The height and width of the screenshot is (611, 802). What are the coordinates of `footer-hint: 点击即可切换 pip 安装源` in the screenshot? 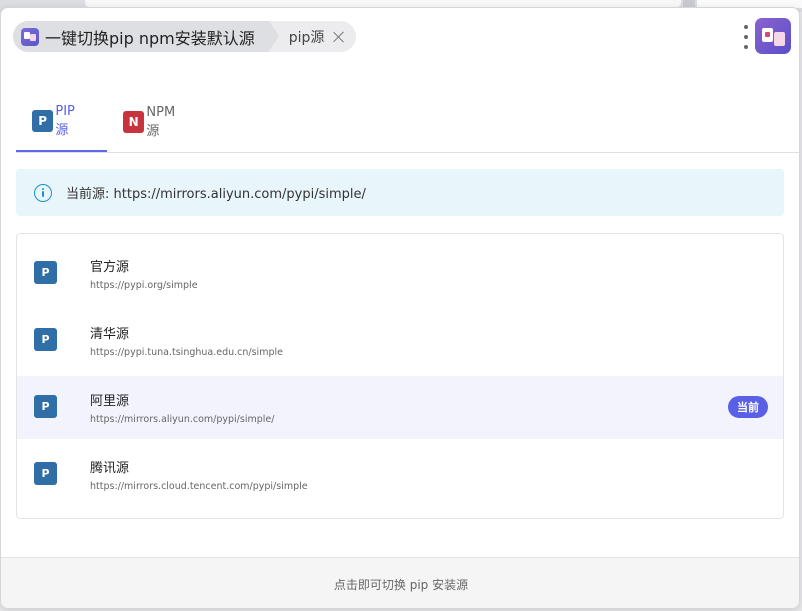 It's located at (401, 584).